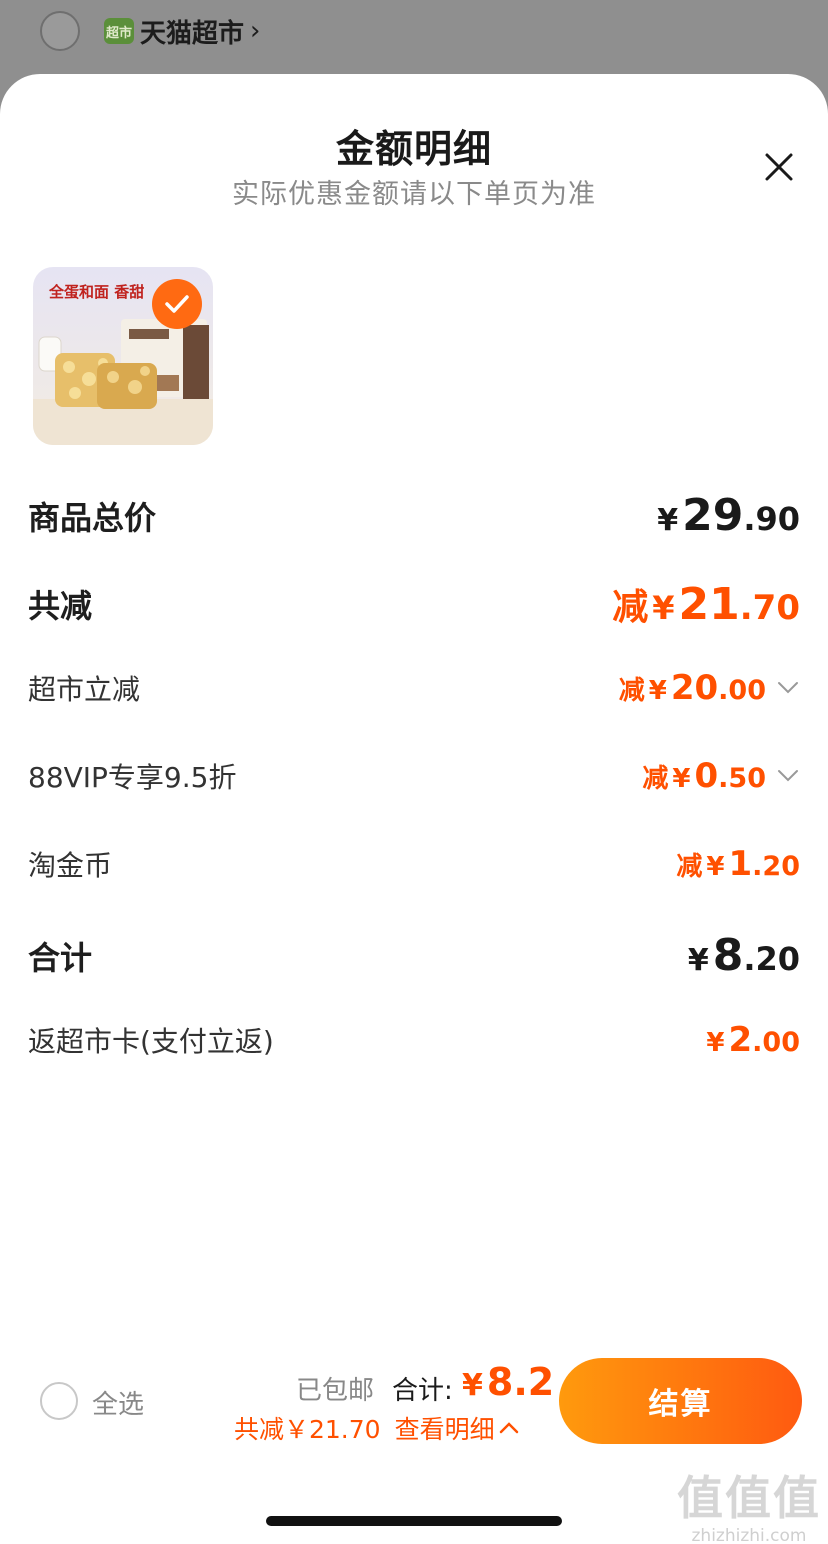  I want to click on product-selected-badge, so click(177, 304).